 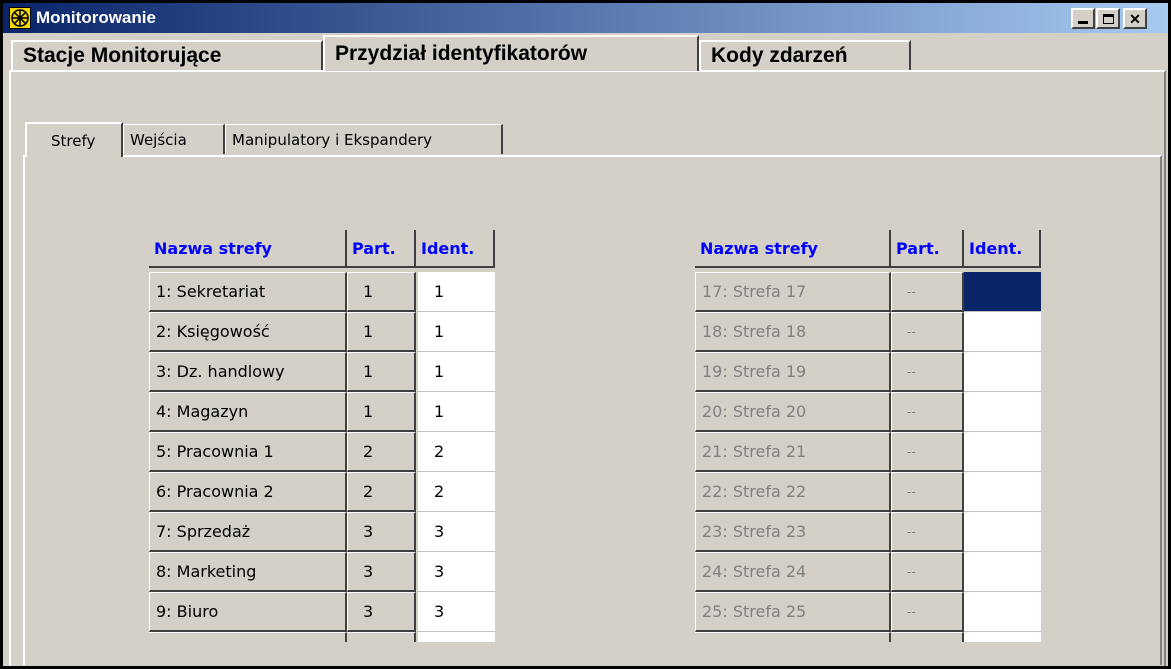 I want to click on zone-name-cell: 9: Biuro, so click(x=248, y=612).